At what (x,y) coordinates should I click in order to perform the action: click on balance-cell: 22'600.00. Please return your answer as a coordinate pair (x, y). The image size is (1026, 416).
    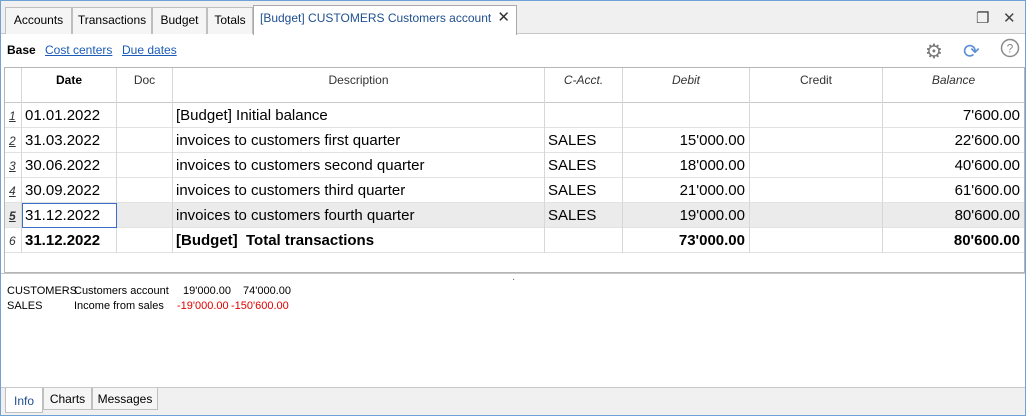
    Looking at the image, I should click on (953, 140).